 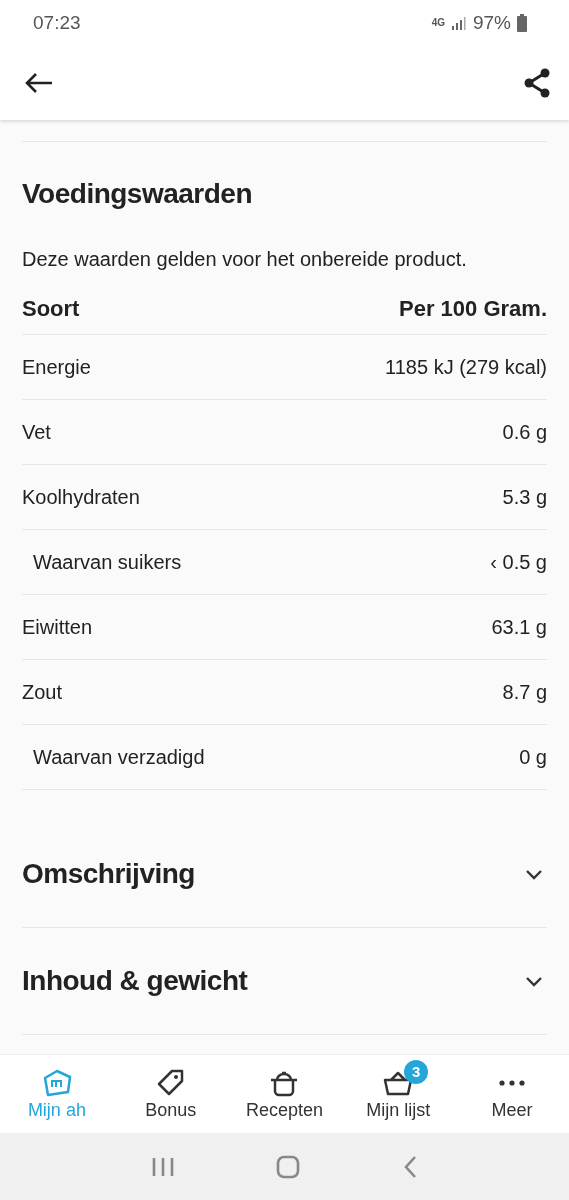 What do you see at coordinates (284, 981) in the screenshot?
I see `collapsible-section: Inhoud & gewicht` at bounding box center [284, 981].